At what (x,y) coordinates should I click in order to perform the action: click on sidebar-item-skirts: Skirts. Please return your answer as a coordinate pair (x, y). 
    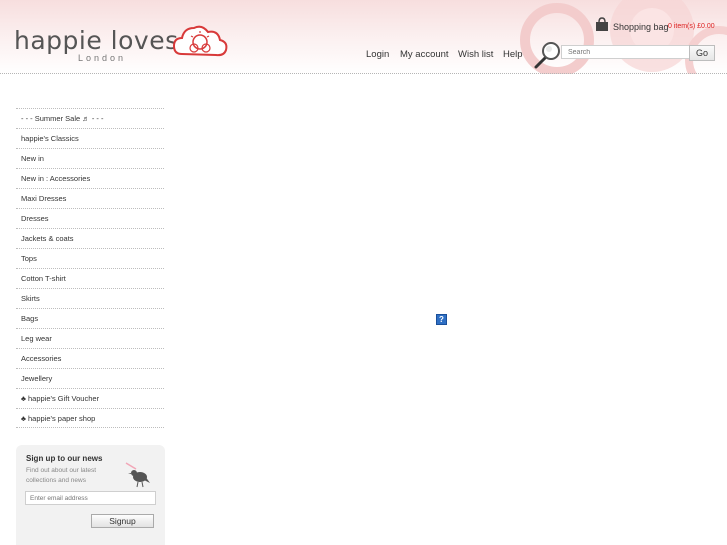
    Looking at the image, I should click on (90, 298).